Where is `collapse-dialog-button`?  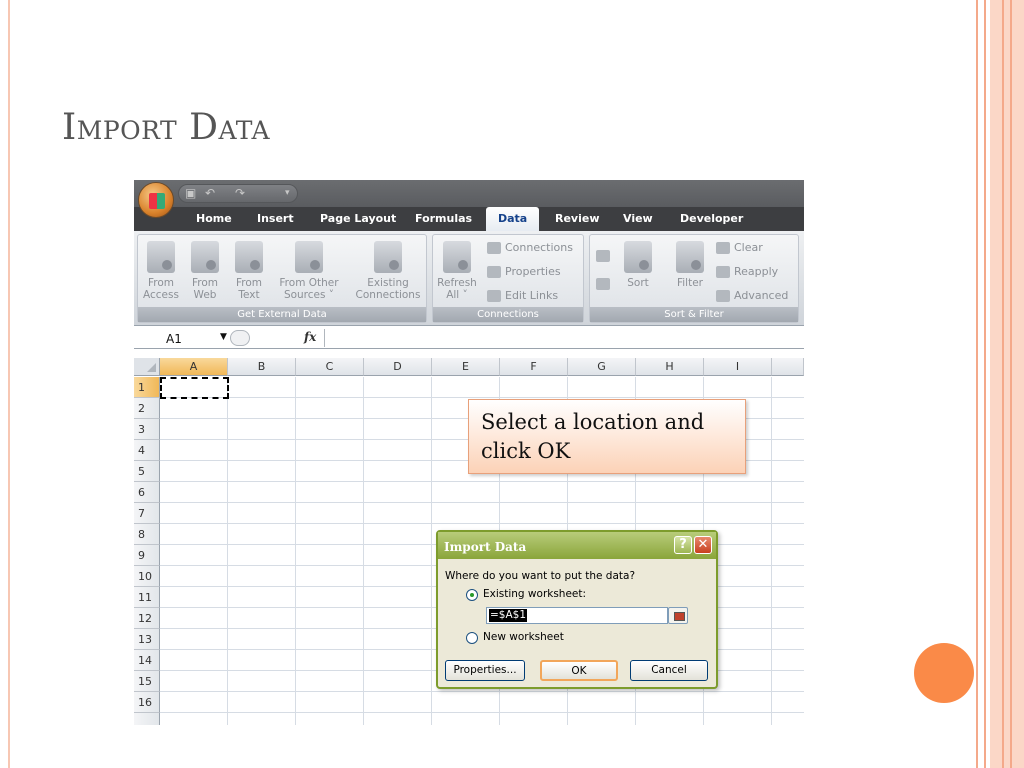
collapse-dialog-button is located at coordinates (678, 615).